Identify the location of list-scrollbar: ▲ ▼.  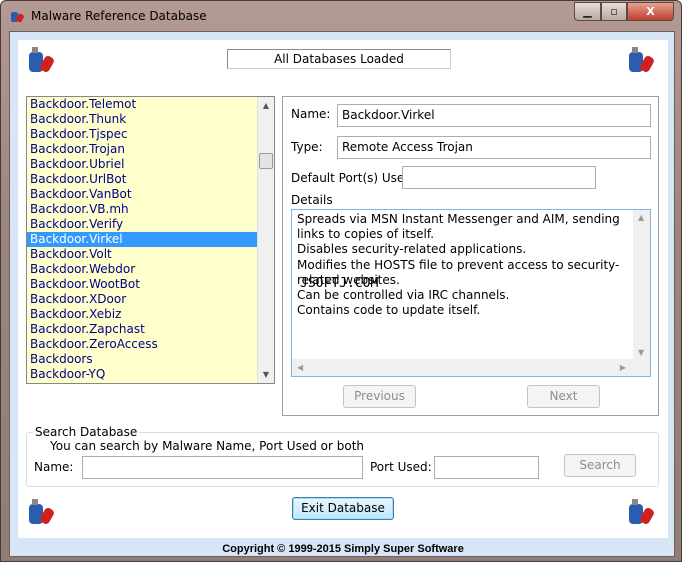
(265, 240).